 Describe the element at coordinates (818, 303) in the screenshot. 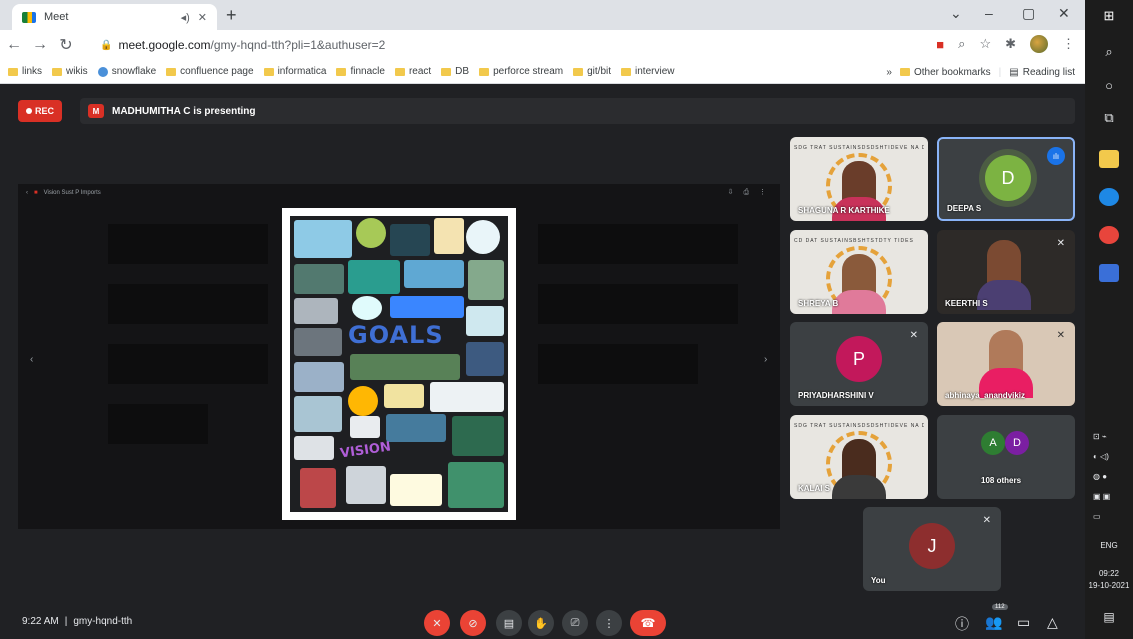

I see `participant-name: SHREYA B` at that location.